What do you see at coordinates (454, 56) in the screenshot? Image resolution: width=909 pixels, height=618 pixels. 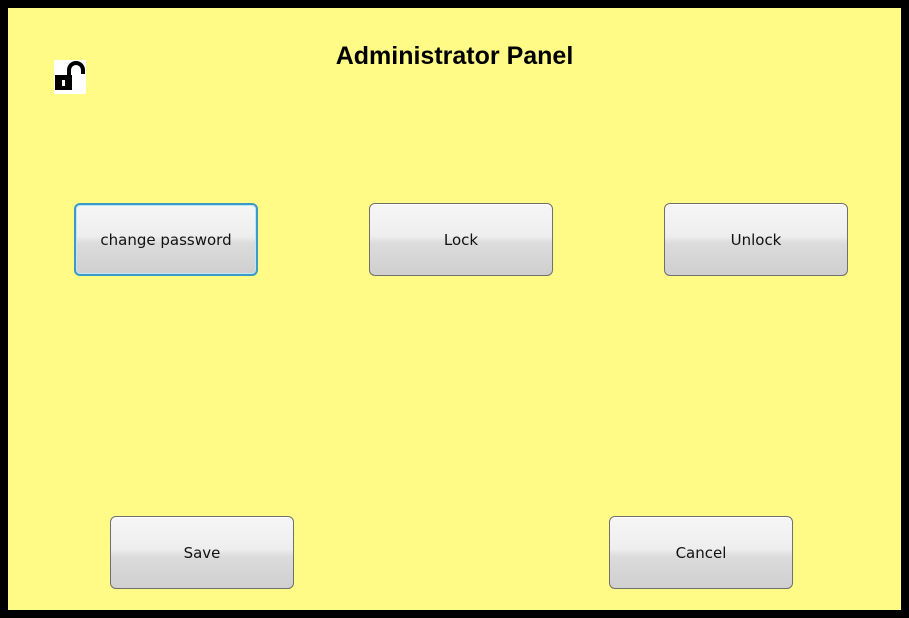 I see `page-title: Administrator Panel` at bounding box center [454, 56].